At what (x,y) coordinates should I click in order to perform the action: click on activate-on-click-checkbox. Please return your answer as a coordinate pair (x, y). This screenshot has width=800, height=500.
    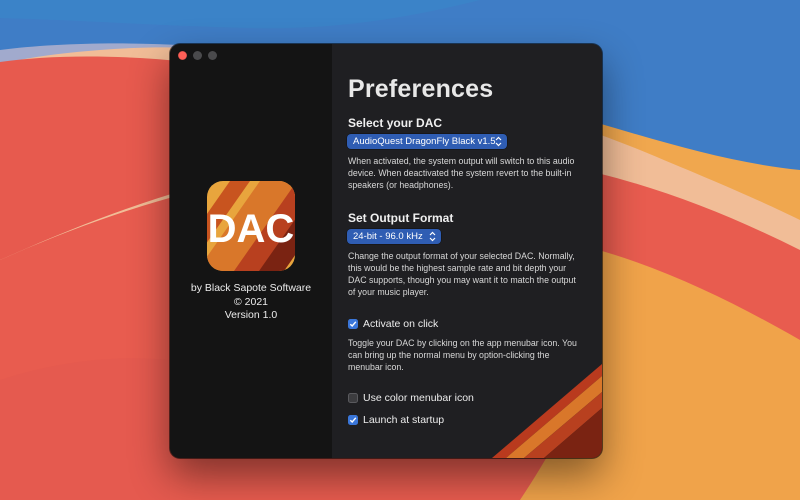
    Looking at the image, I should click on (353, 324).